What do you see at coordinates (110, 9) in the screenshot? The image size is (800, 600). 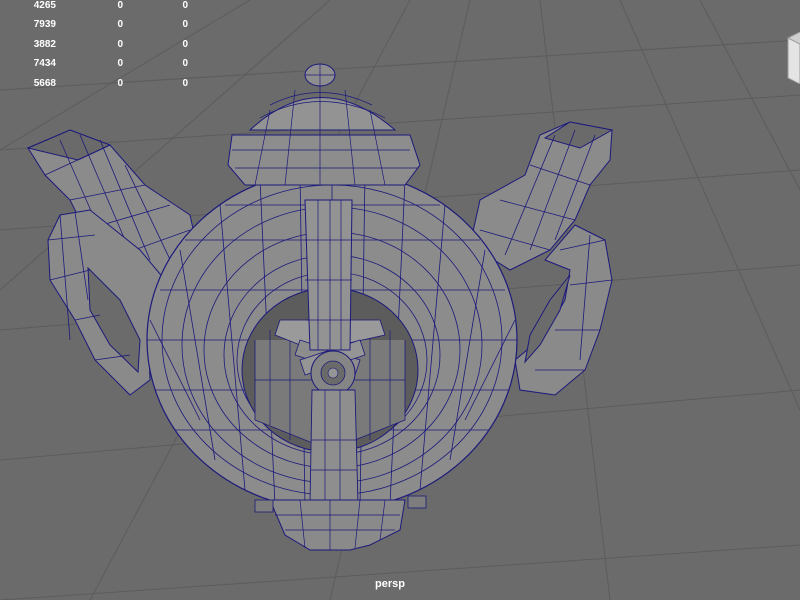 I see `hud-row: 4265 0 0` at bounding box center [110, 9].